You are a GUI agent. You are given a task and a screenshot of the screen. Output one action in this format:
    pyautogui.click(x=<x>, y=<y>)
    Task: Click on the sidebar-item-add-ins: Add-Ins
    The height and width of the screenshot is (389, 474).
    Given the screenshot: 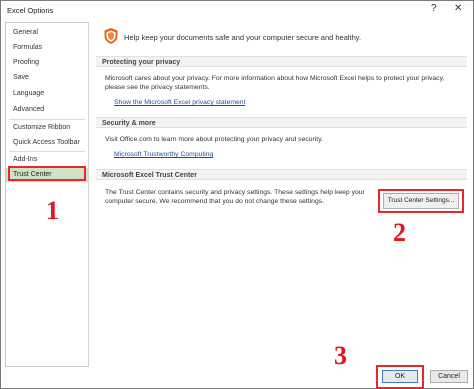 What is the action you would take?
    pyautogui.click(x=47, y=160)
    